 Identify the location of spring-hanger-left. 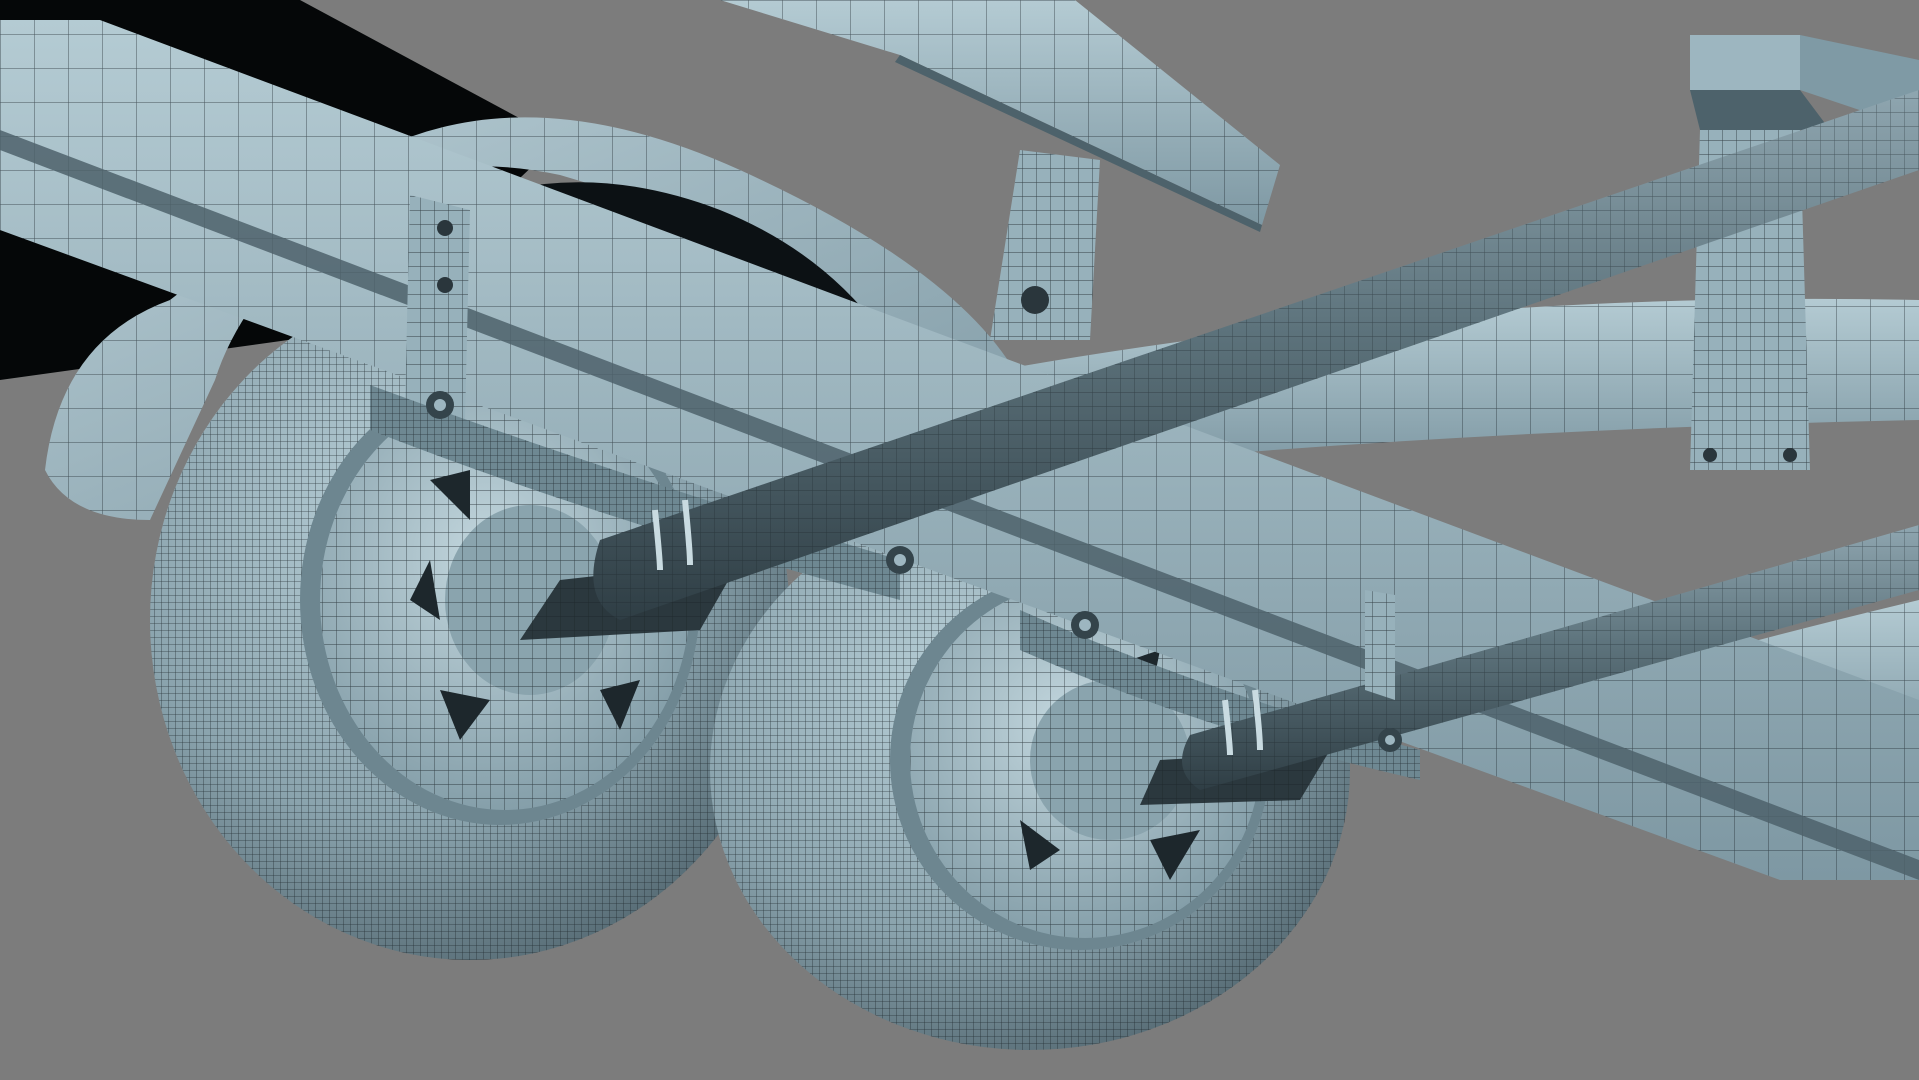
(437, 307).